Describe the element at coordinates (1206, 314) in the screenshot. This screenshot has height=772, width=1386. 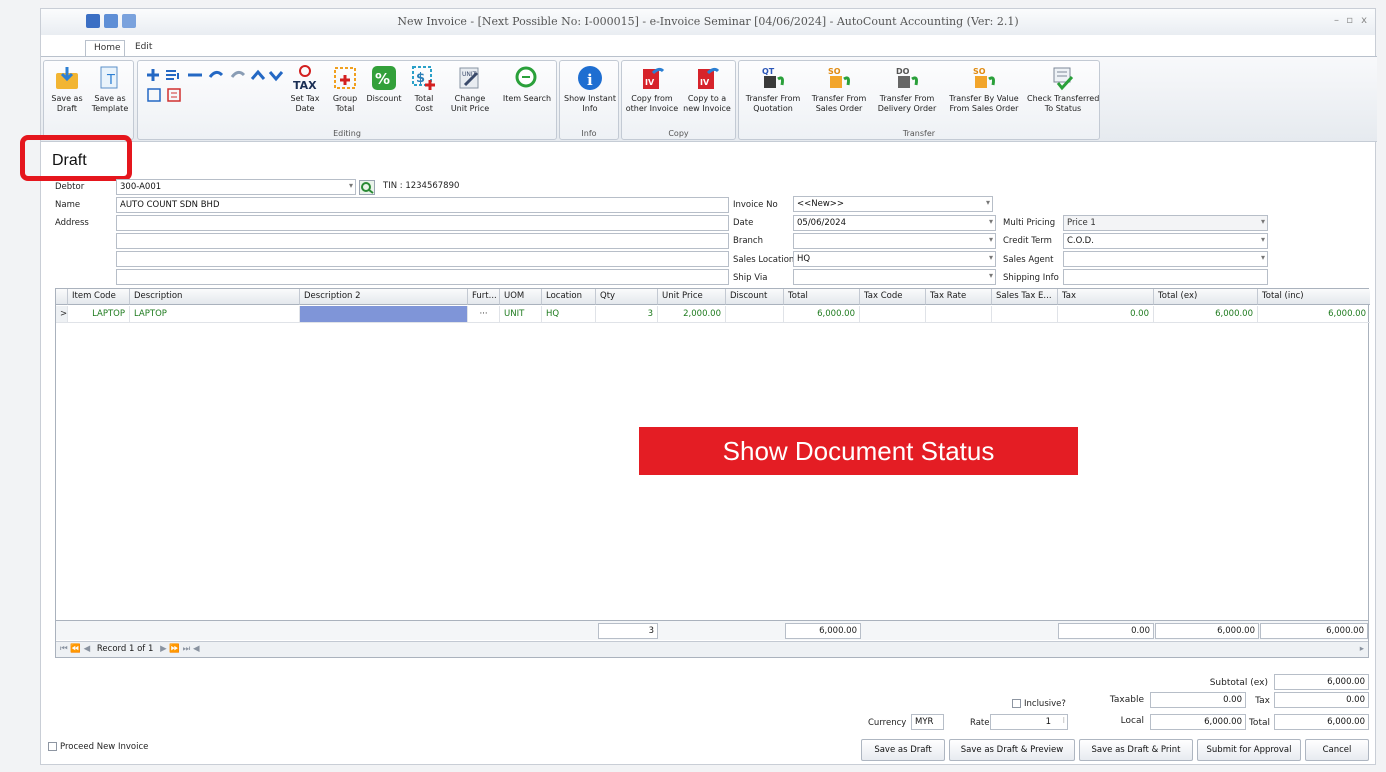
I see `cell-total-ex: 6,000.00` at that location.